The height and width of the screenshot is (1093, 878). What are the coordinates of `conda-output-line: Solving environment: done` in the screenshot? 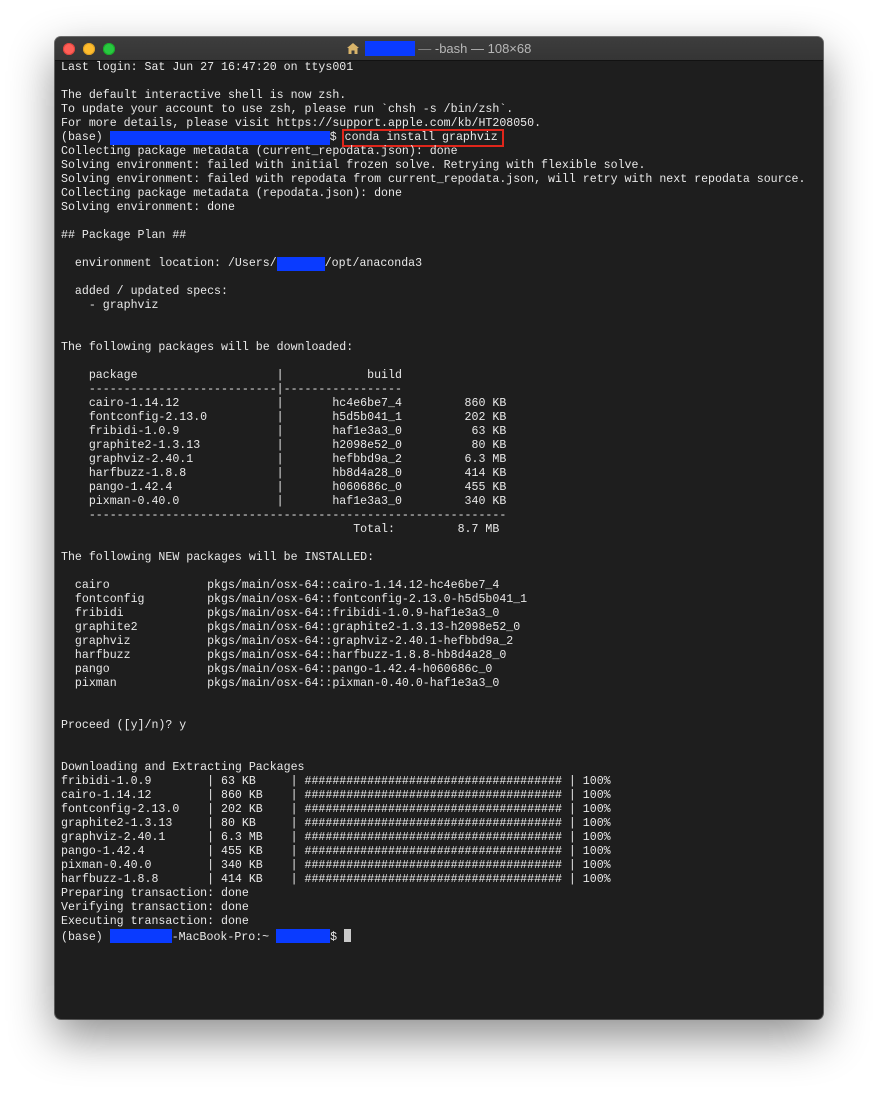 It's located at (148, 207).